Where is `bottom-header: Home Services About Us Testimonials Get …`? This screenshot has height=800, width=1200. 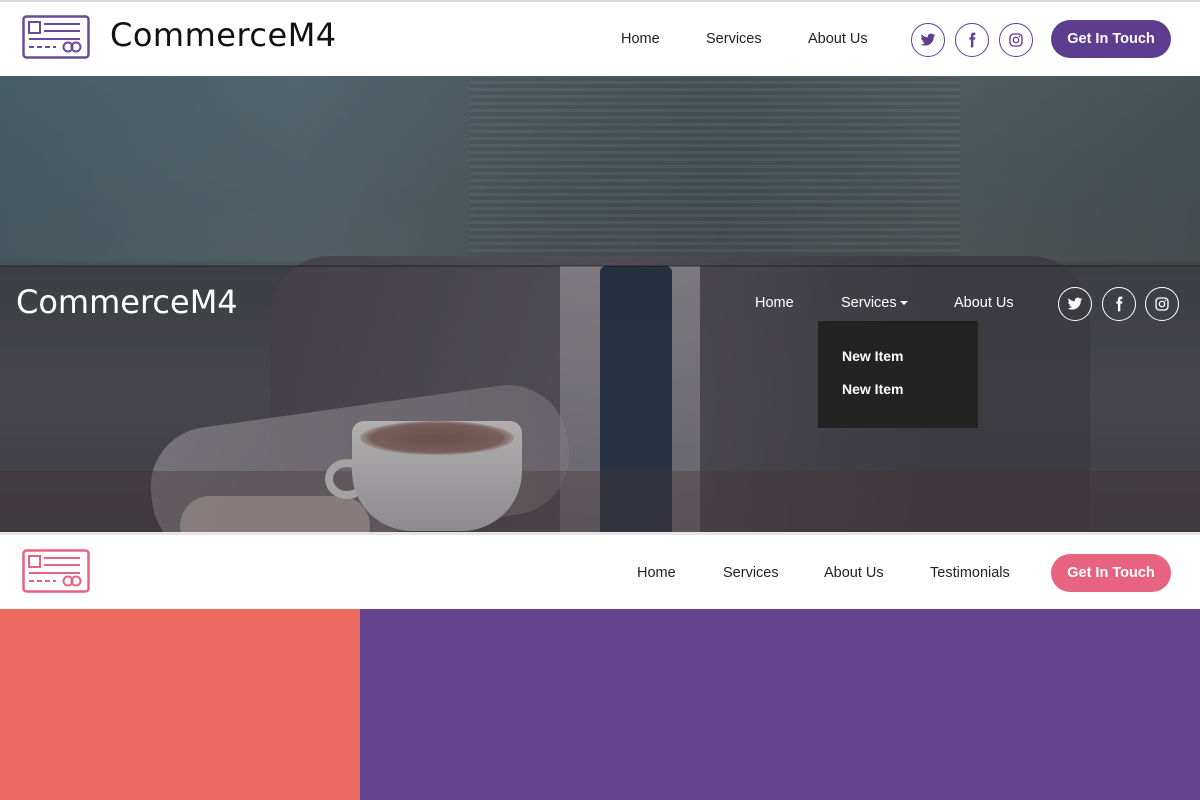
bottom-header: Home Services About Us Testimonials Get … is located at coordinates (600, 570).